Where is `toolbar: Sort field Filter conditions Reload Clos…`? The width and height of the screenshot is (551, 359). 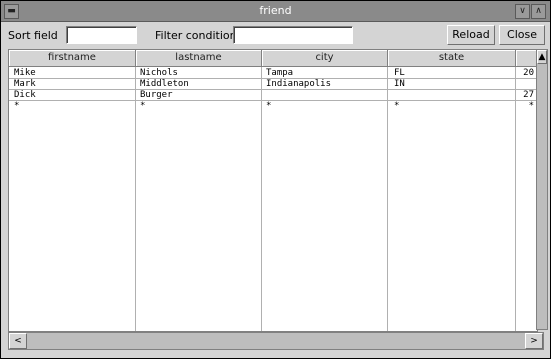
toolbar: Sort field Filter conditions Reload Clos… is located at coordinates (275, 35).